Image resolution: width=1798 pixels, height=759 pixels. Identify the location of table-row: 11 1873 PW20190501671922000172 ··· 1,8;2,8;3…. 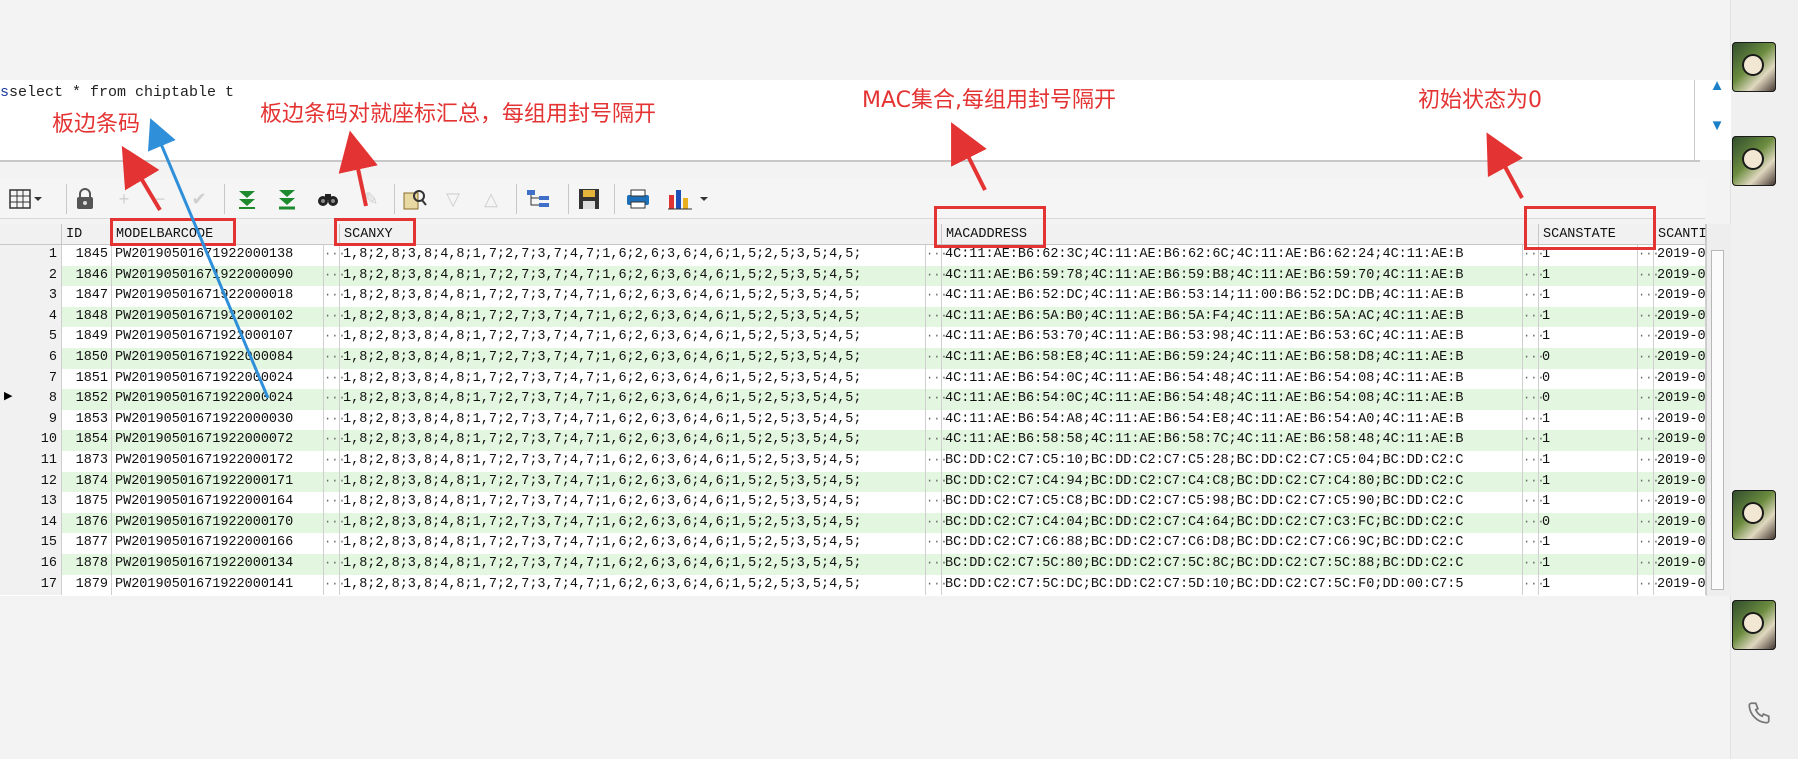
(853, 461).